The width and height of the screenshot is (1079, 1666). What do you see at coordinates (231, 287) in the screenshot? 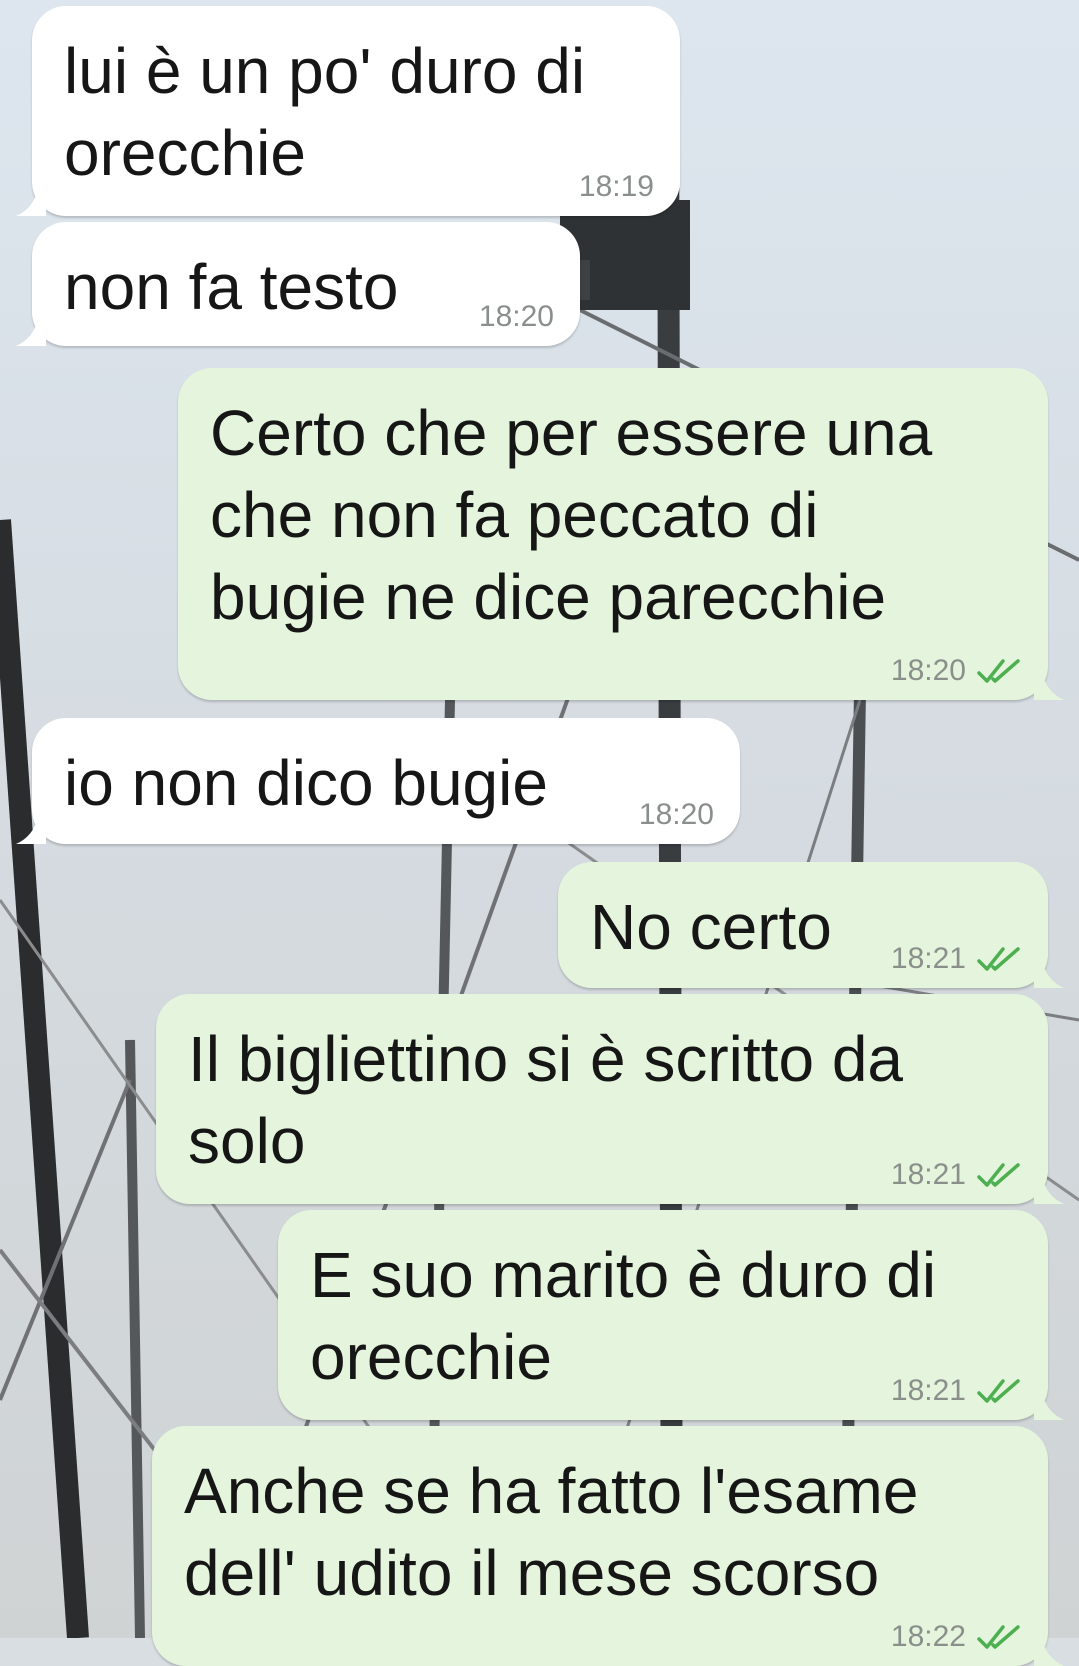
I see `message-text: non fa testo` at bounding box center [231, 287].